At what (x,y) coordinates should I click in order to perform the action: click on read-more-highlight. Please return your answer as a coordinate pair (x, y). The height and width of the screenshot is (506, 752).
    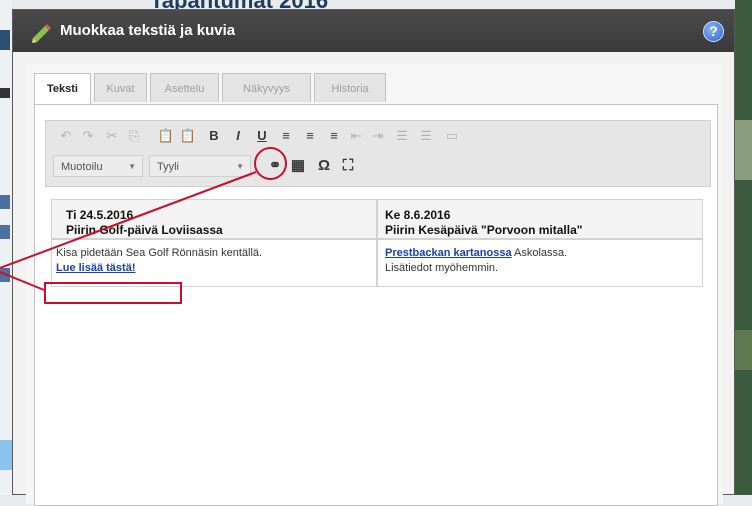
    Looking at the image, I should click on (113, 293).